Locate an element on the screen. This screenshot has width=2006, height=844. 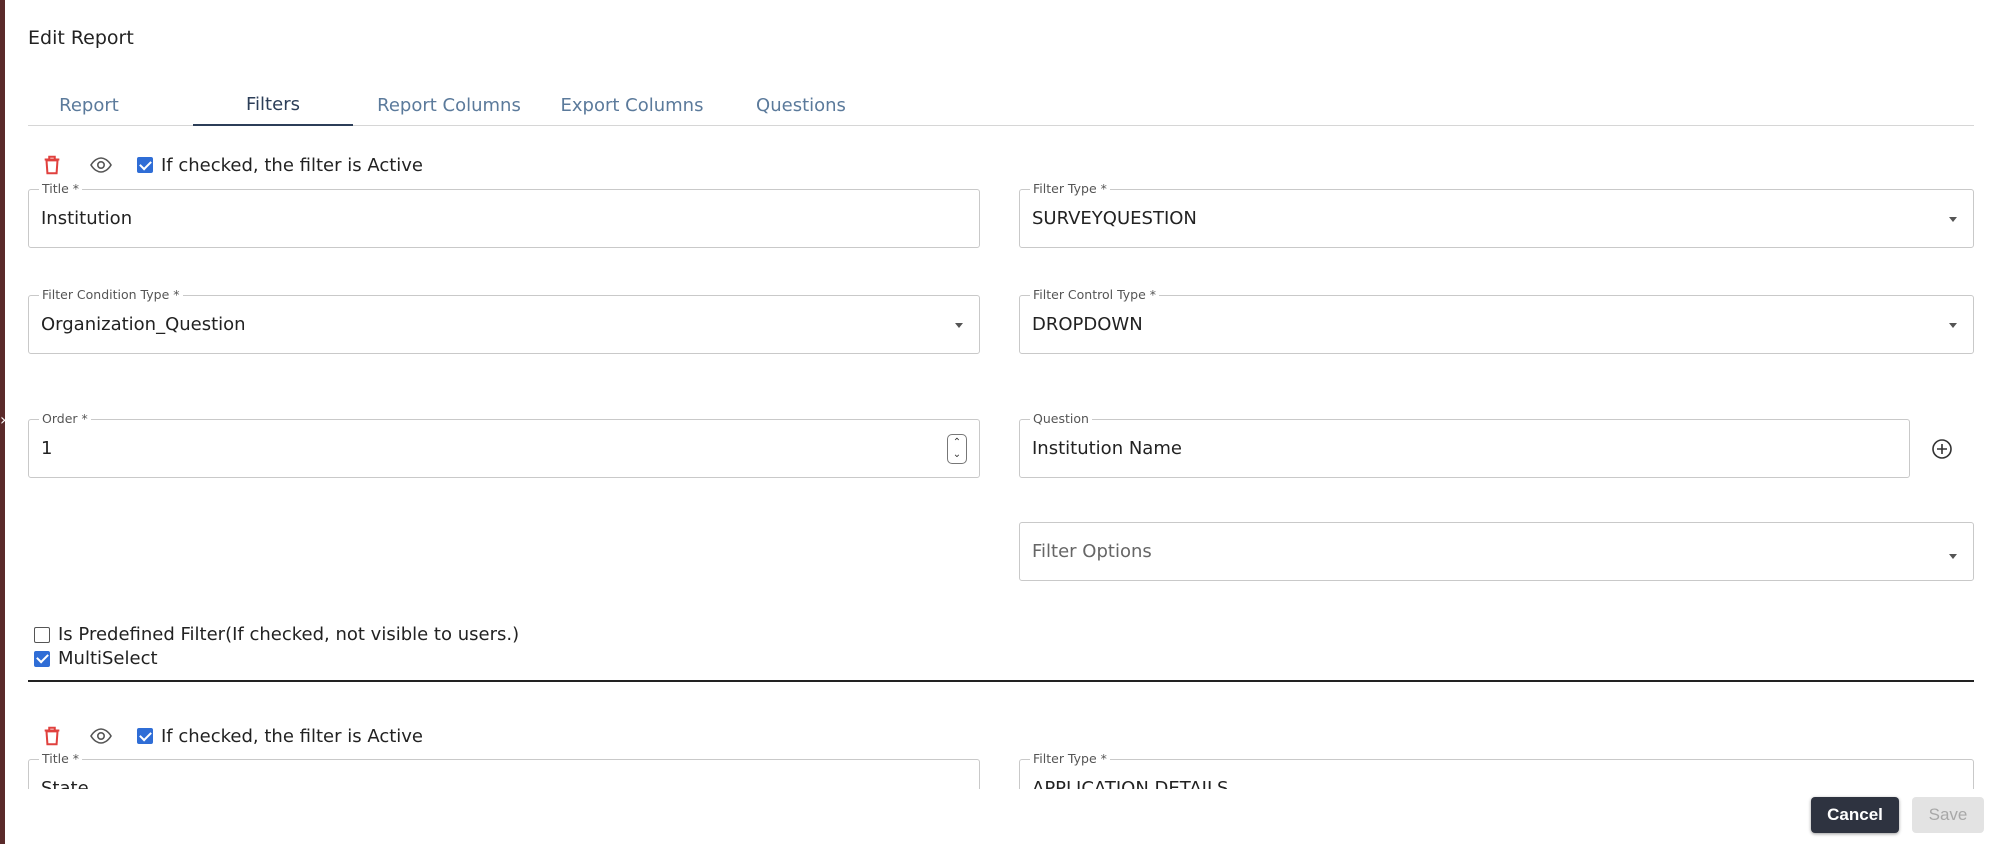
predefined-filter-checkbox is located at coordinates (42, 634).